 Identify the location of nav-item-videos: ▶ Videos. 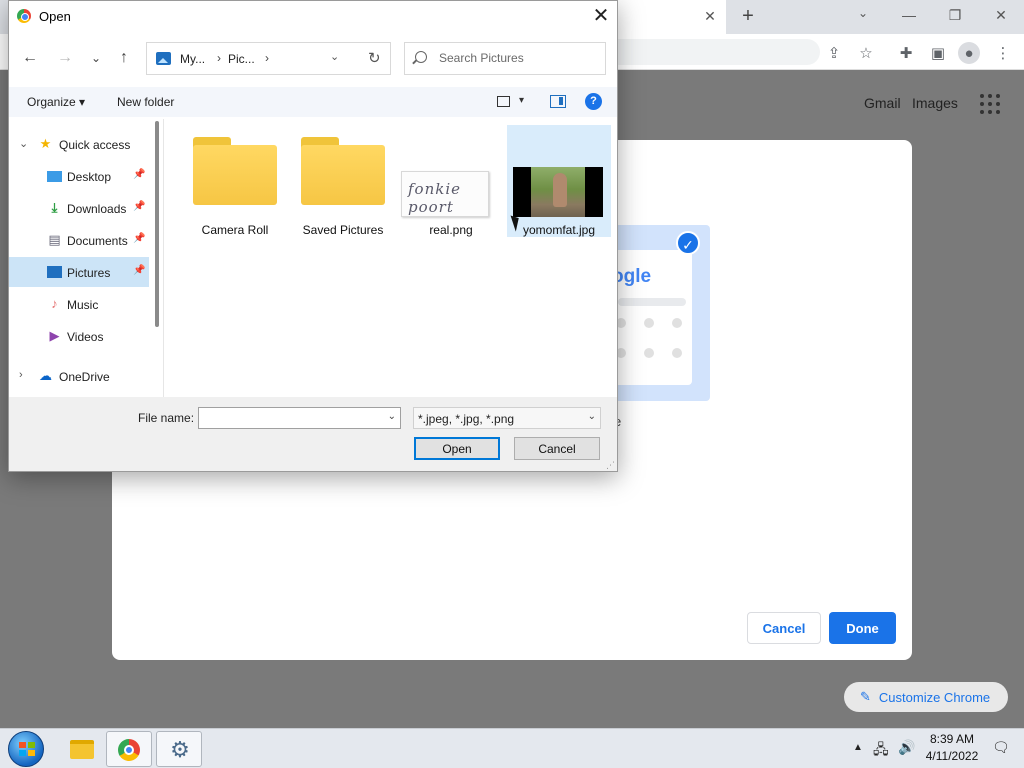
(79, 336).